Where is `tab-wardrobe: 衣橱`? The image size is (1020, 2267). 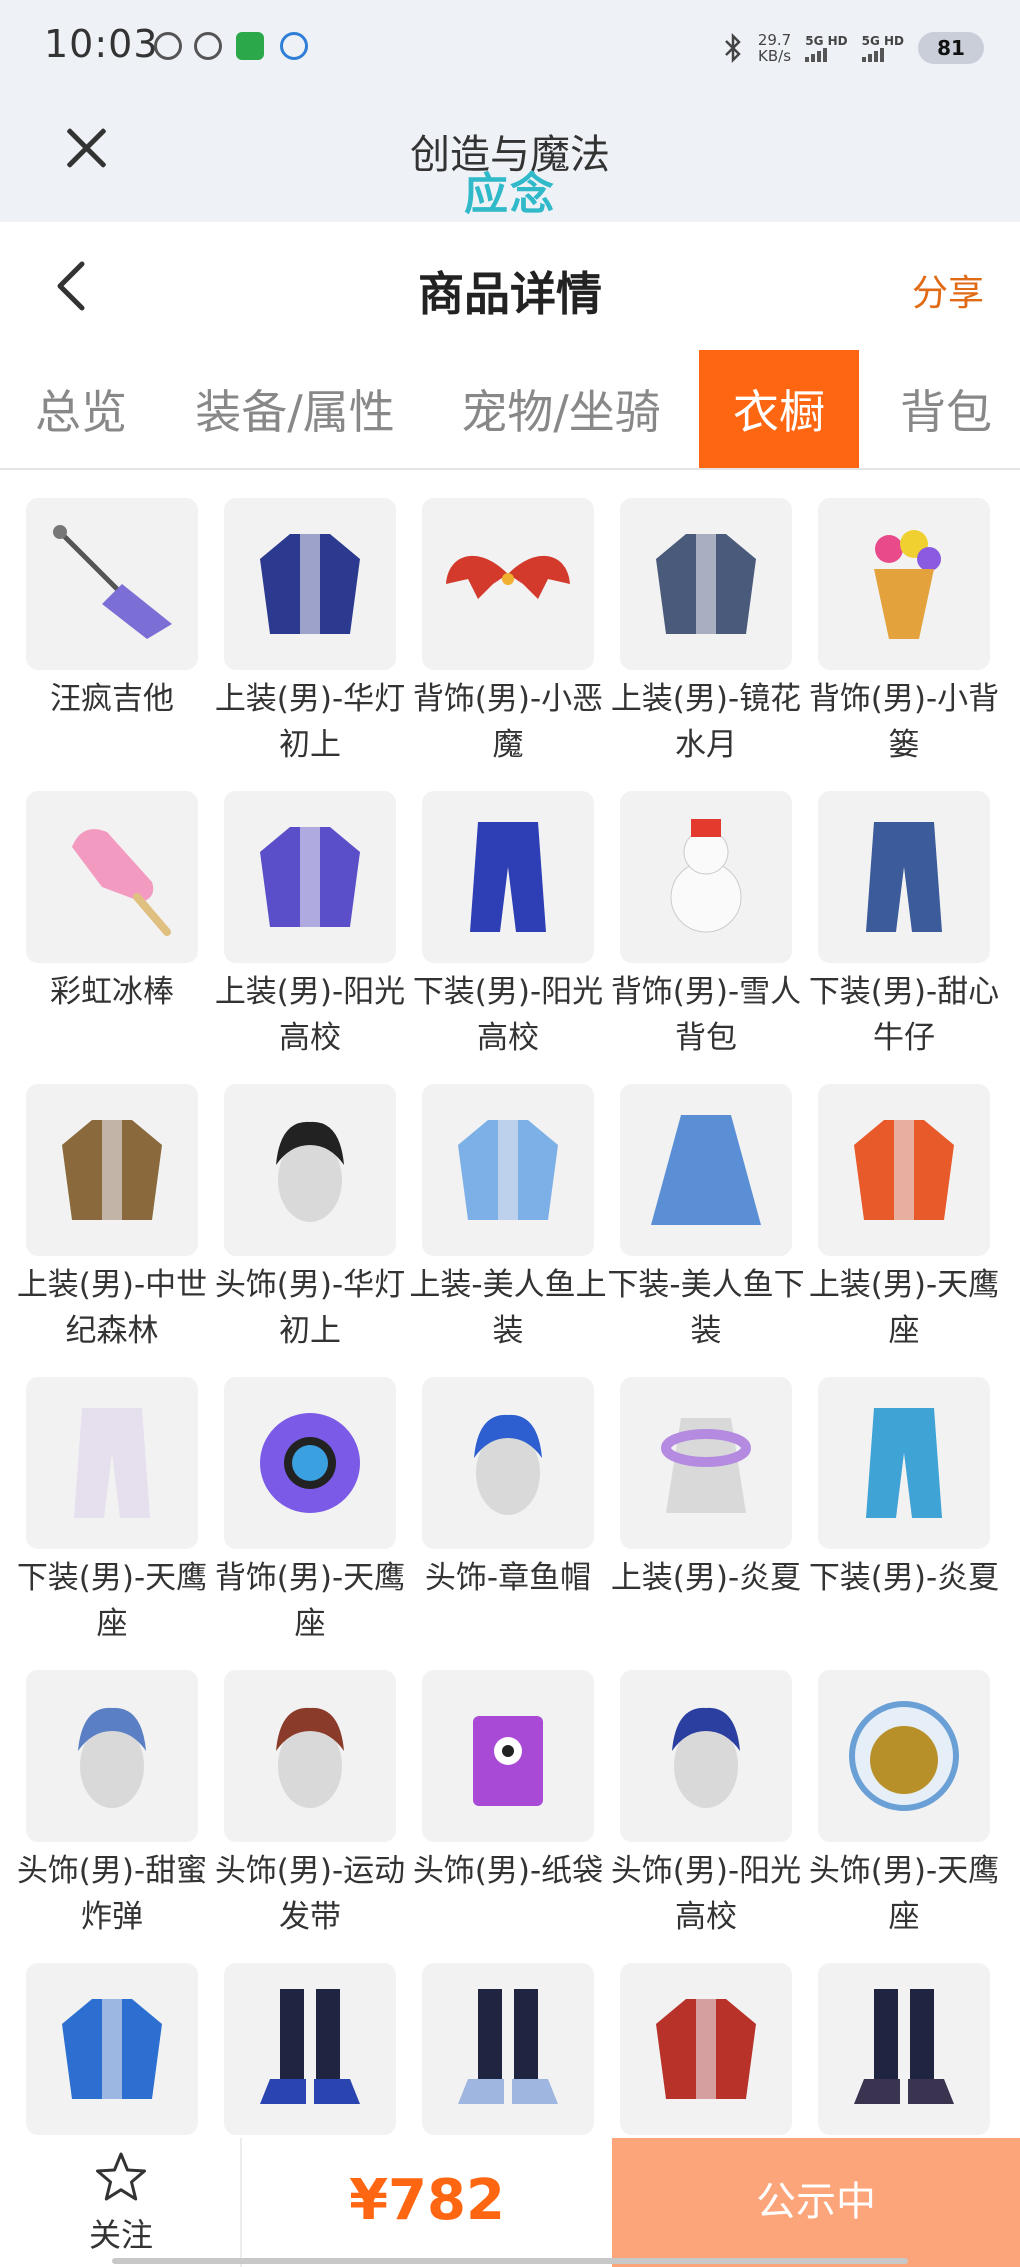 tab-wardrobe: 衣橱 is located at coordinates (779, 409).